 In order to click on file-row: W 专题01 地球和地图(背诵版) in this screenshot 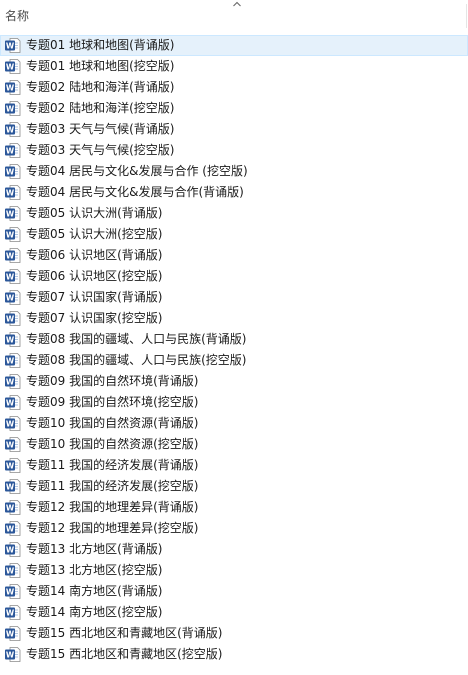, I will do `click(234, 45)`.